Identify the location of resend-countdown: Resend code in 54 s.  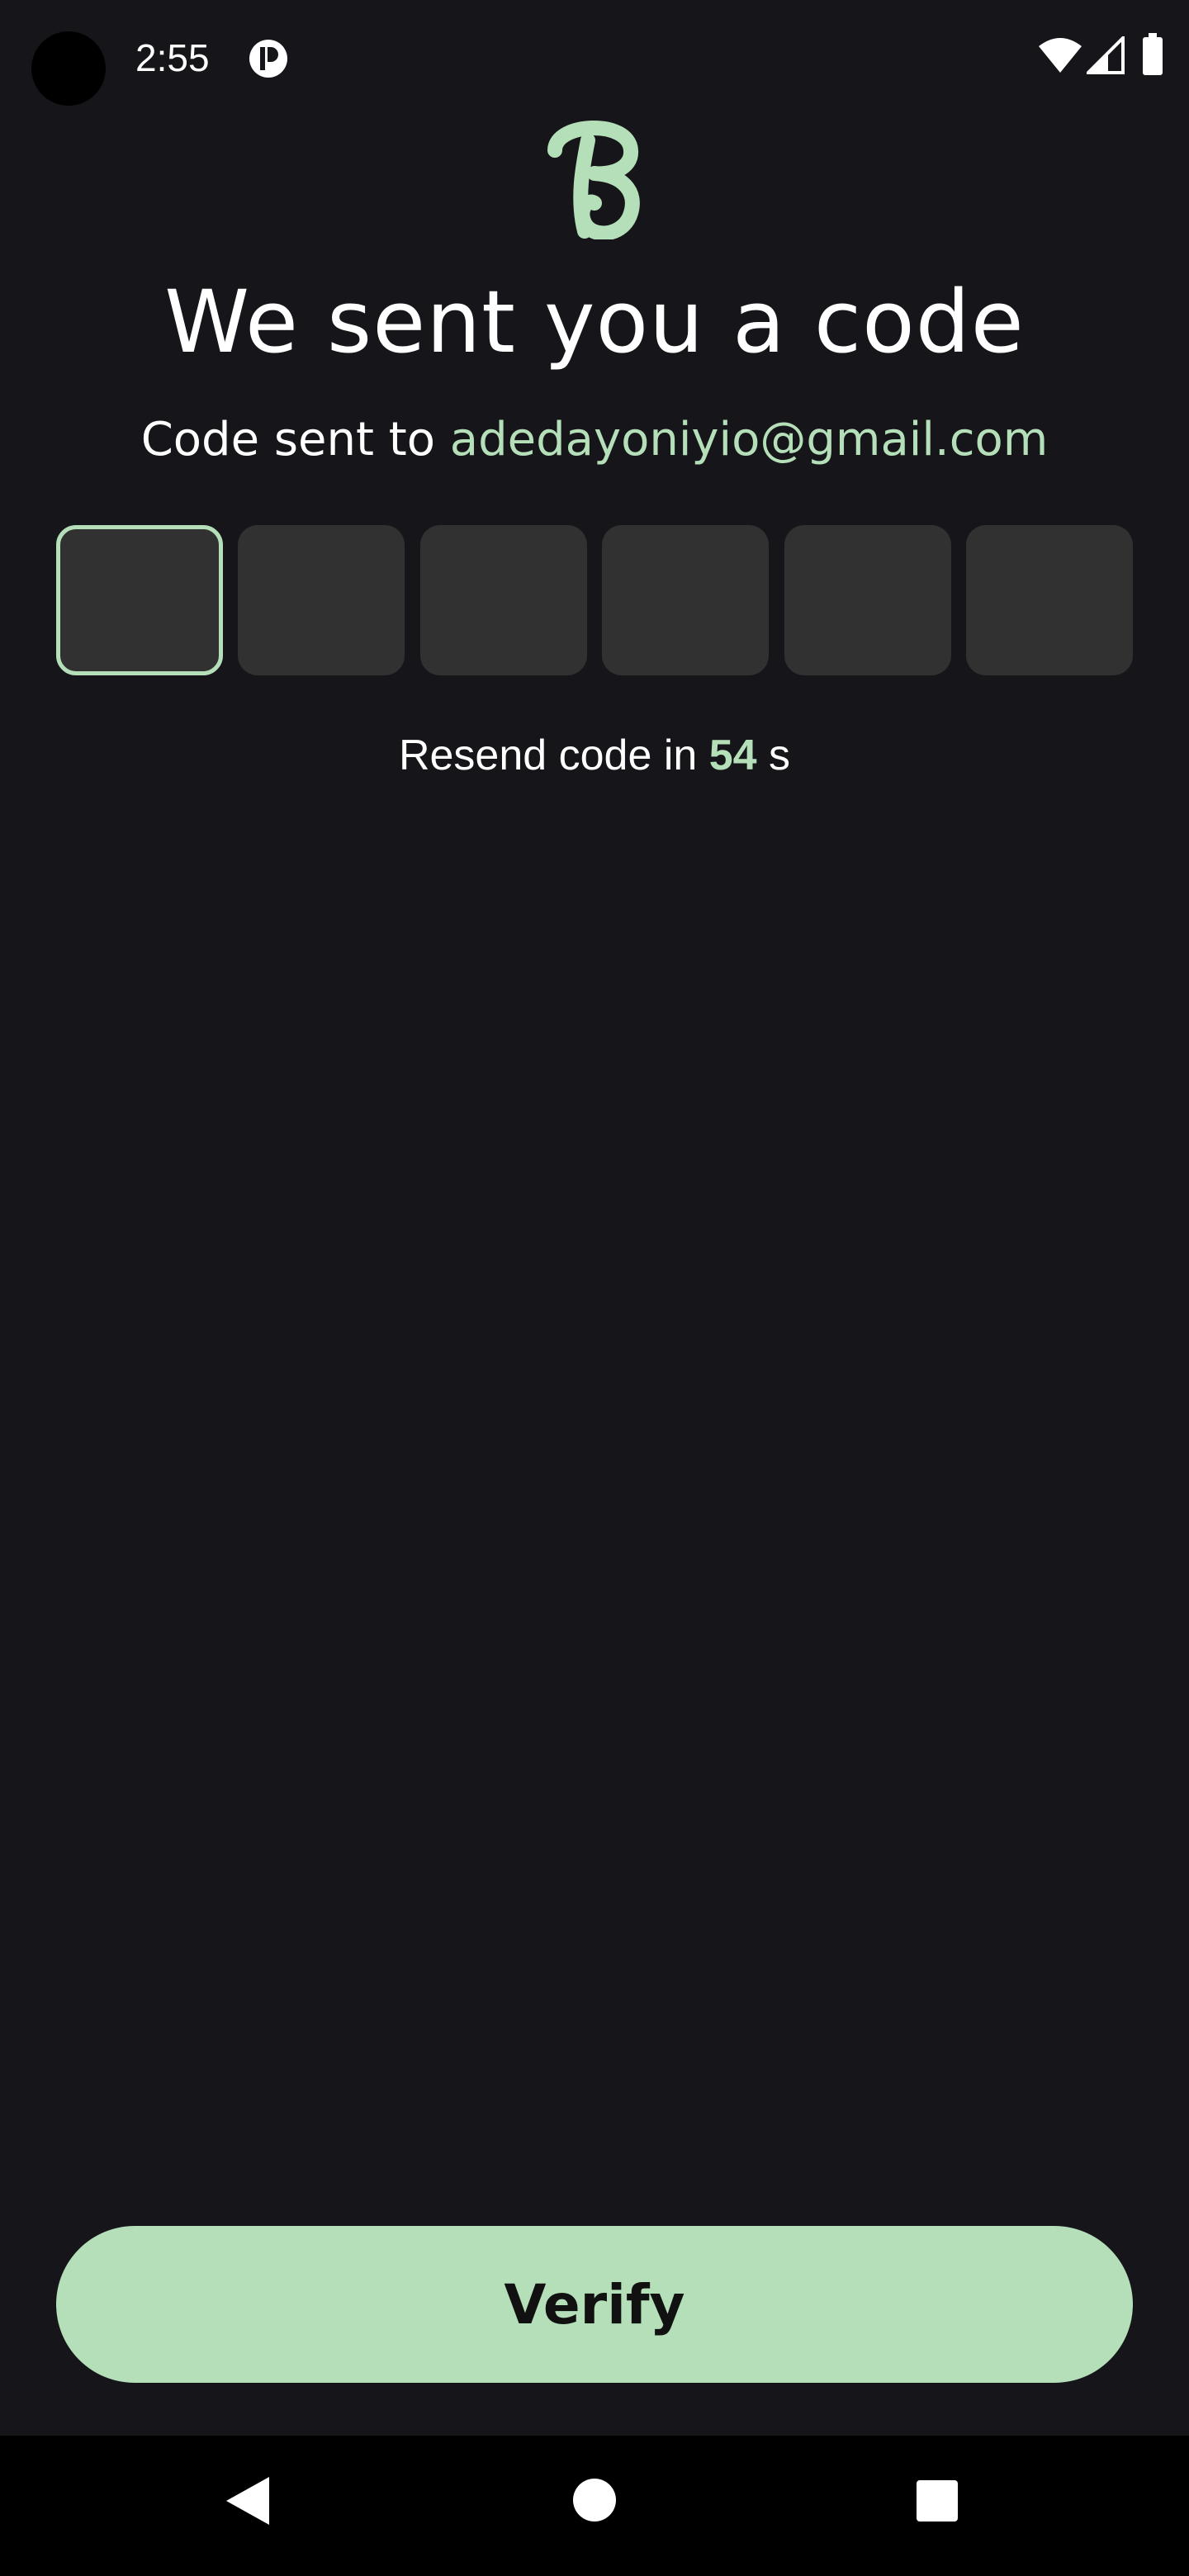
(594, 755).